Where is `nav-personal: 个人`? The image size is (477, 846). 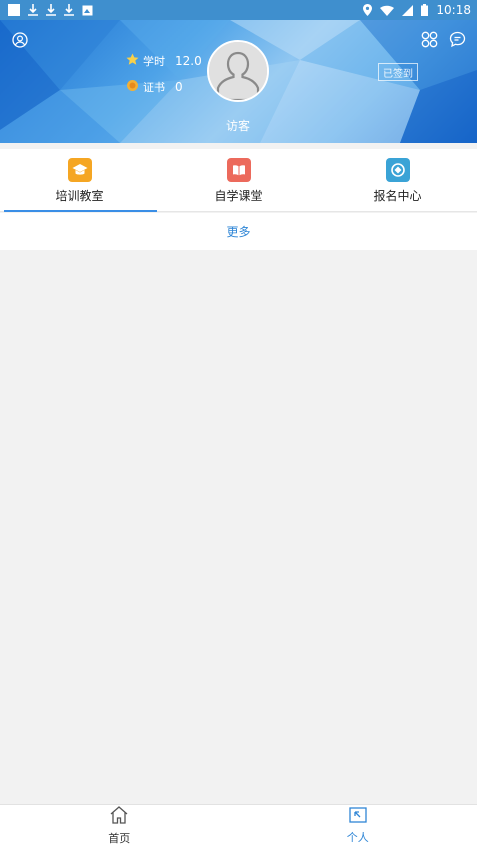
nav-personal: 个人 is located at coordinates (358, 825).